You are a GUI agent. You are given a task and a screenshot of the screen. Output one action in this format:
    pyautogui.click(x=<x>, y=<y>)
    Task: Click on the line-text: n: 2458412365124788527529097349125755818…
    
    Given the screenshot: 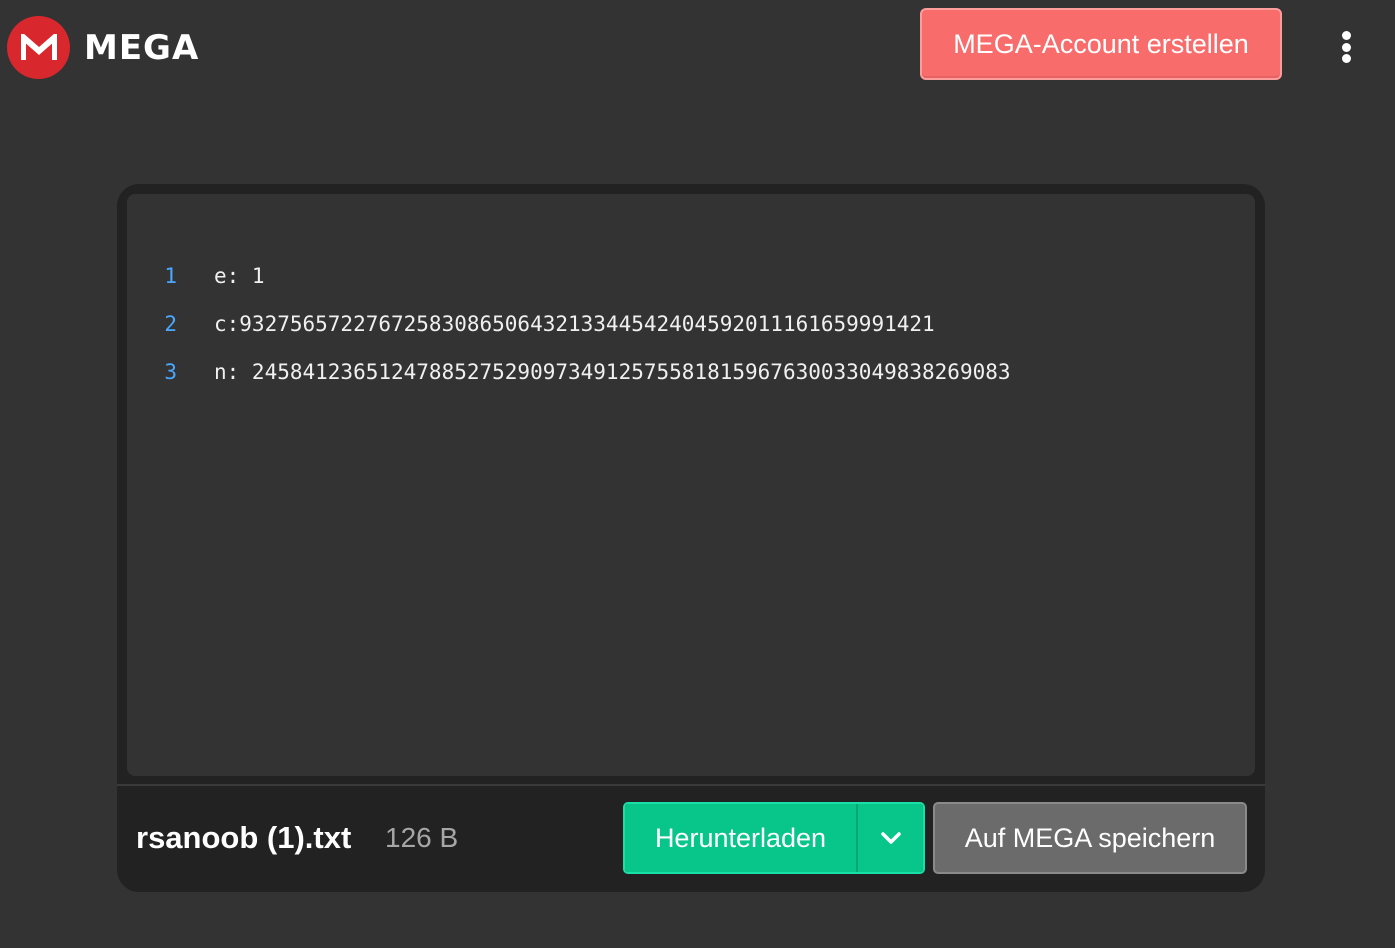 What is the action you would take?
    pyautogui.click(x=612, y=372)
    